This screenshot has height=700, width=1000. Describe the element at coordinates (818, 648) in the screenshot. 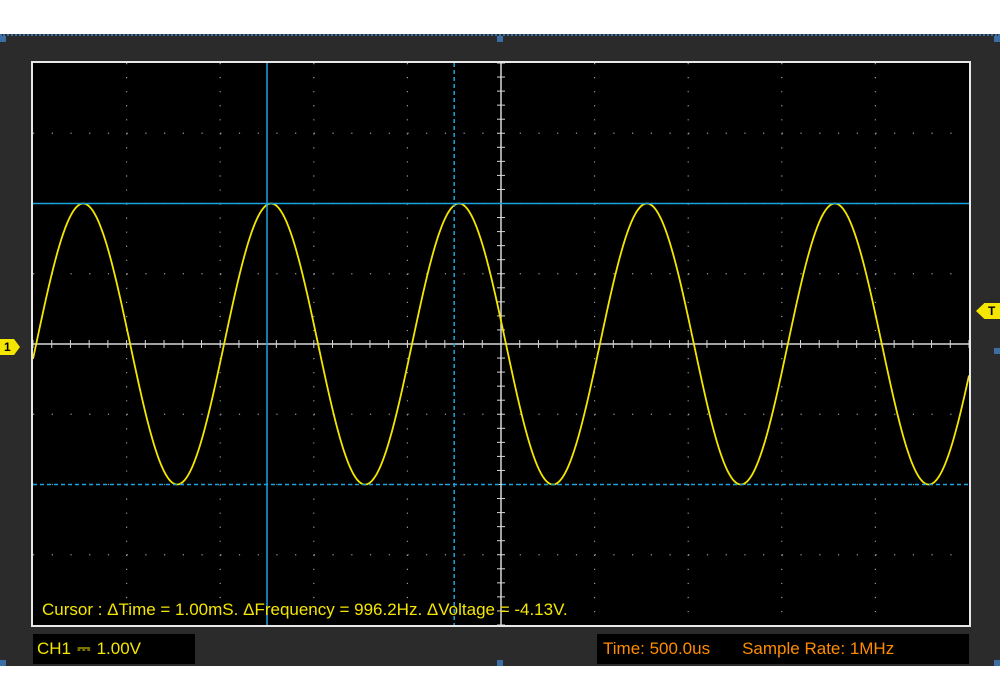

I see `sample-rate-value: Sample Rate: 1MHz` at that location.